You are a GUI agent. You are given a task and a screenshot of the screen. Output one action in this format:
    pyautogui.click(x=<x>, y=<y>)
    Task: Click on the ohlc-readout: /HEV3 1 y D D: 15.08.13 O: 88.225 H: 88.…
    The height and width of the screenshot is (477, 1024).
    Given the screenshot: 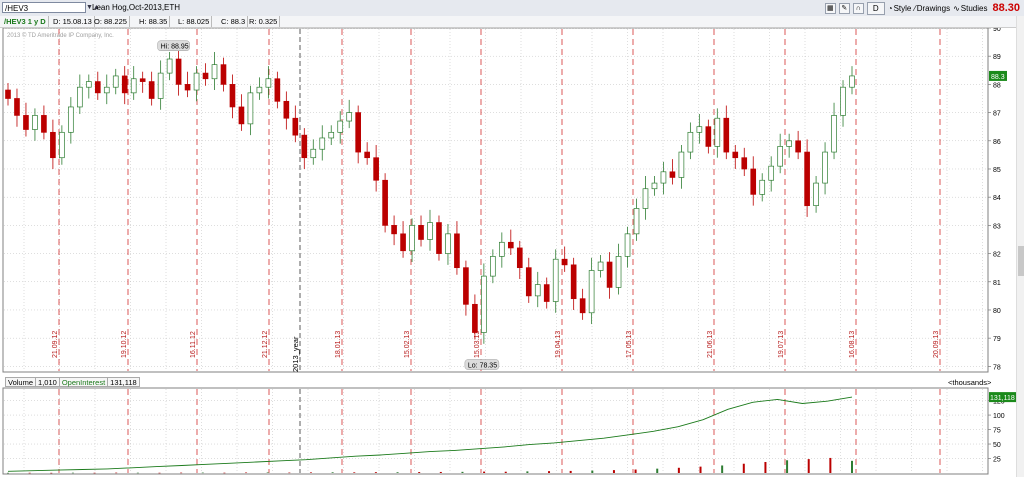 What is the action you would take?
    pyautogui.click(x=512, y=22)
    